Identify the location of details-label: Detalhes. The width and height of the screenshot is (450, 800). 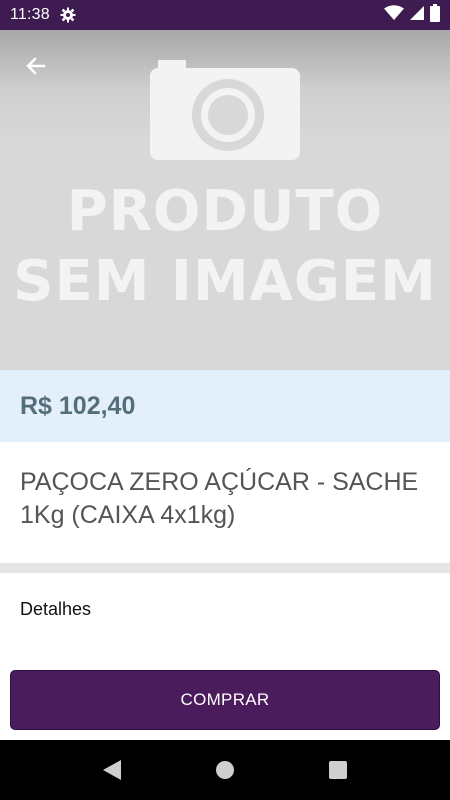
(56, 609).